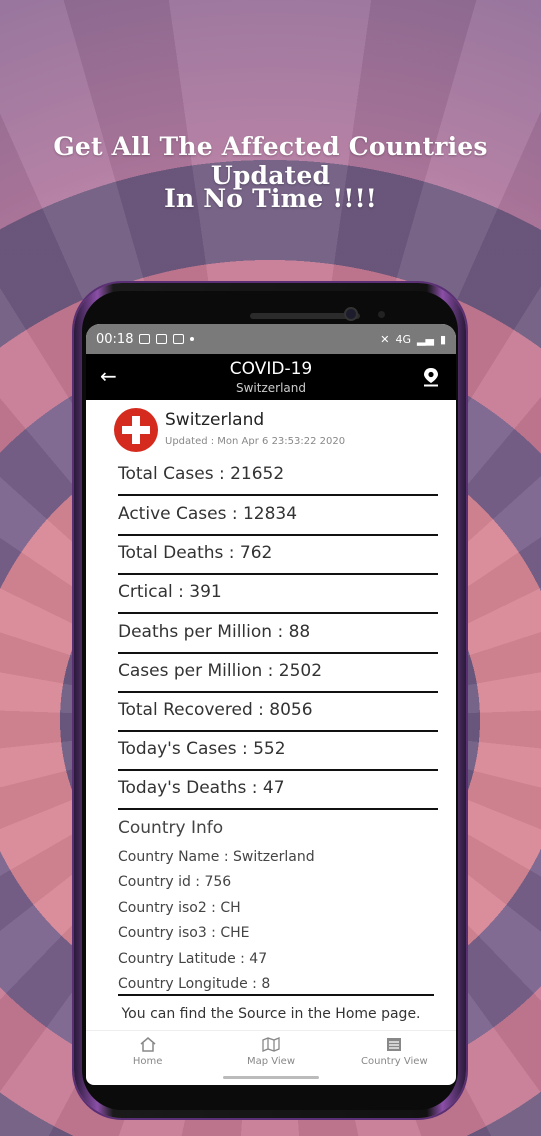 The width and height of the screenshot is (541, 1136). I want to click on nav-country-view: Country View, so click(394, 1053).